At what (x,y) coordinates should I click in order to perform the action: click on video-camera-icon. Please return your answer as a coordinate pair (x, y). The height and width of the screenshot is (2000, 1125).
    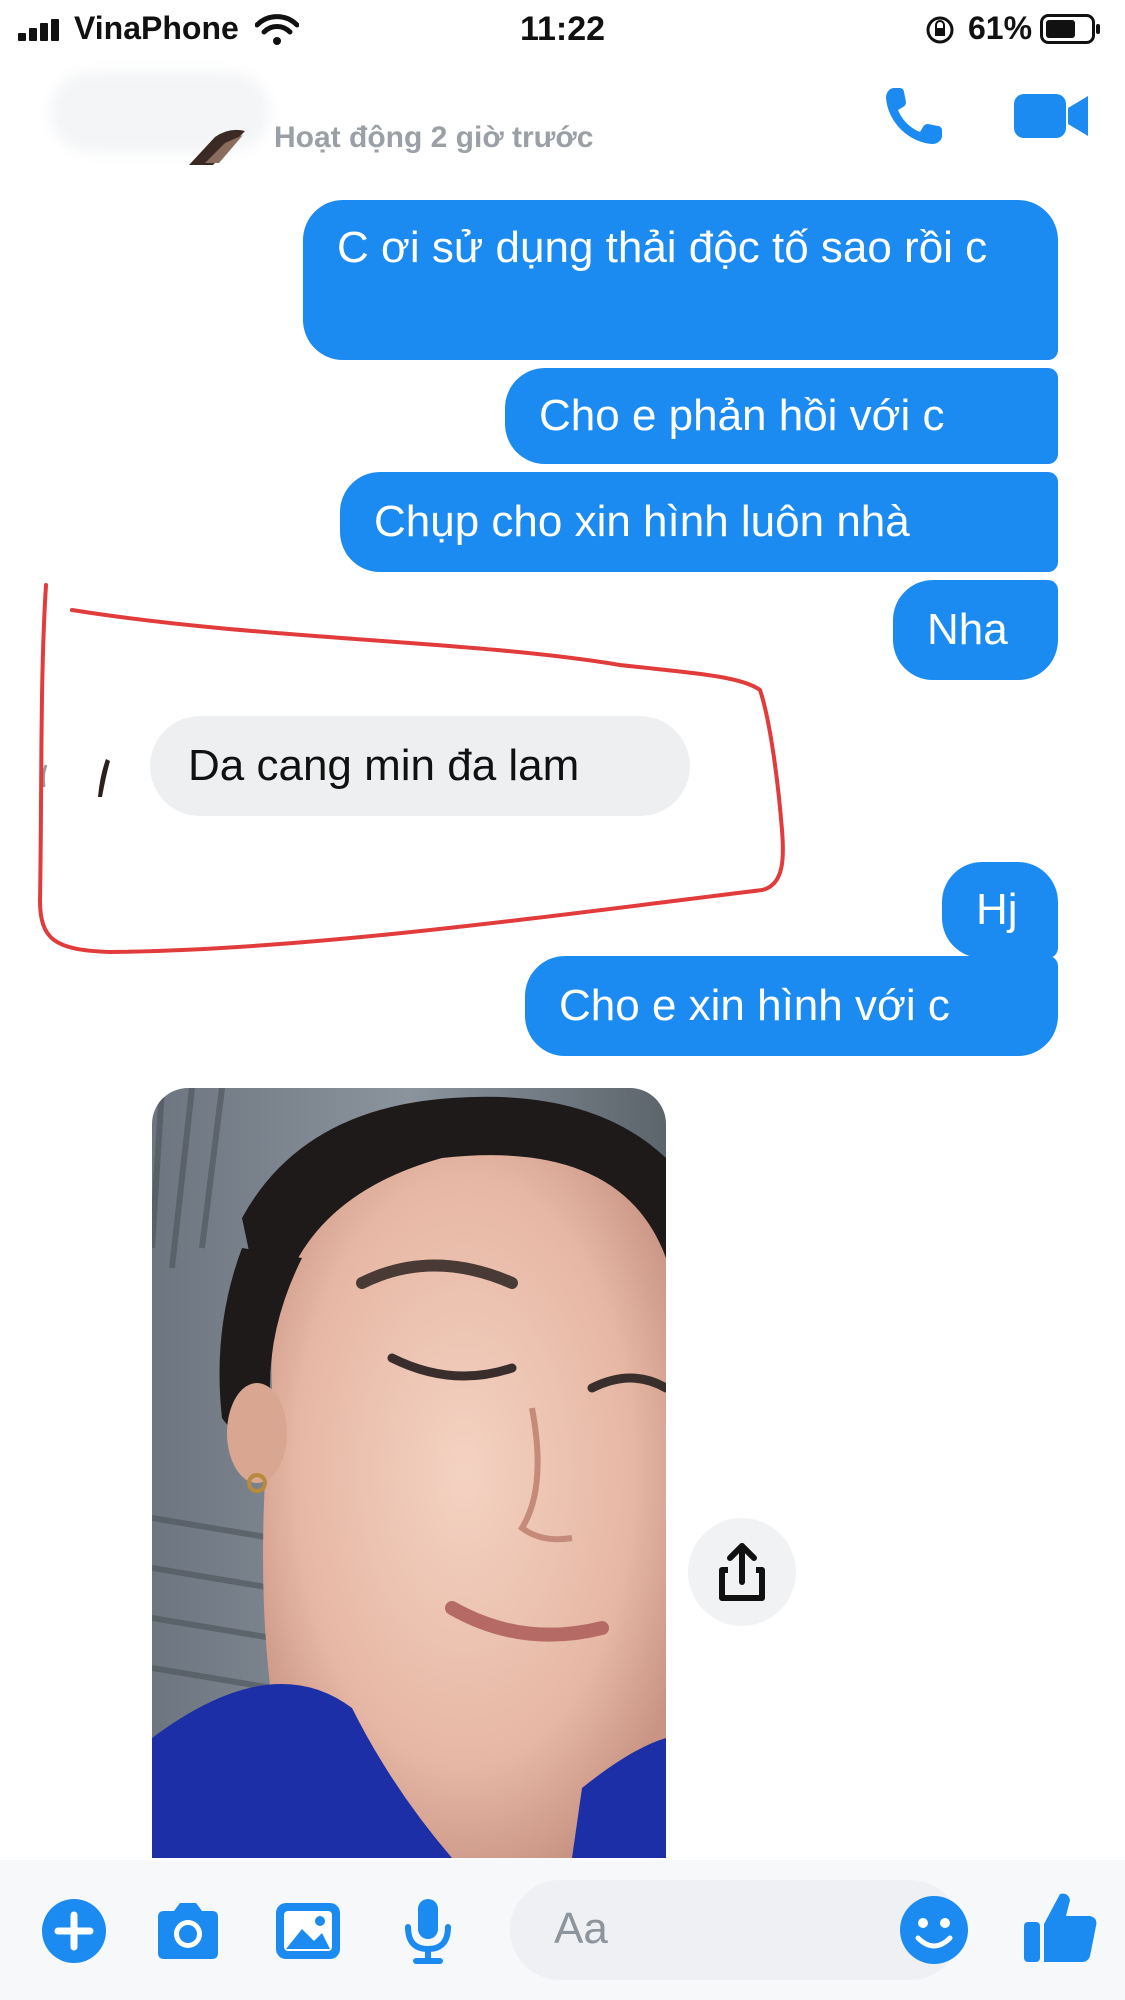
    Looking at the image, I should click on (1051, 116).